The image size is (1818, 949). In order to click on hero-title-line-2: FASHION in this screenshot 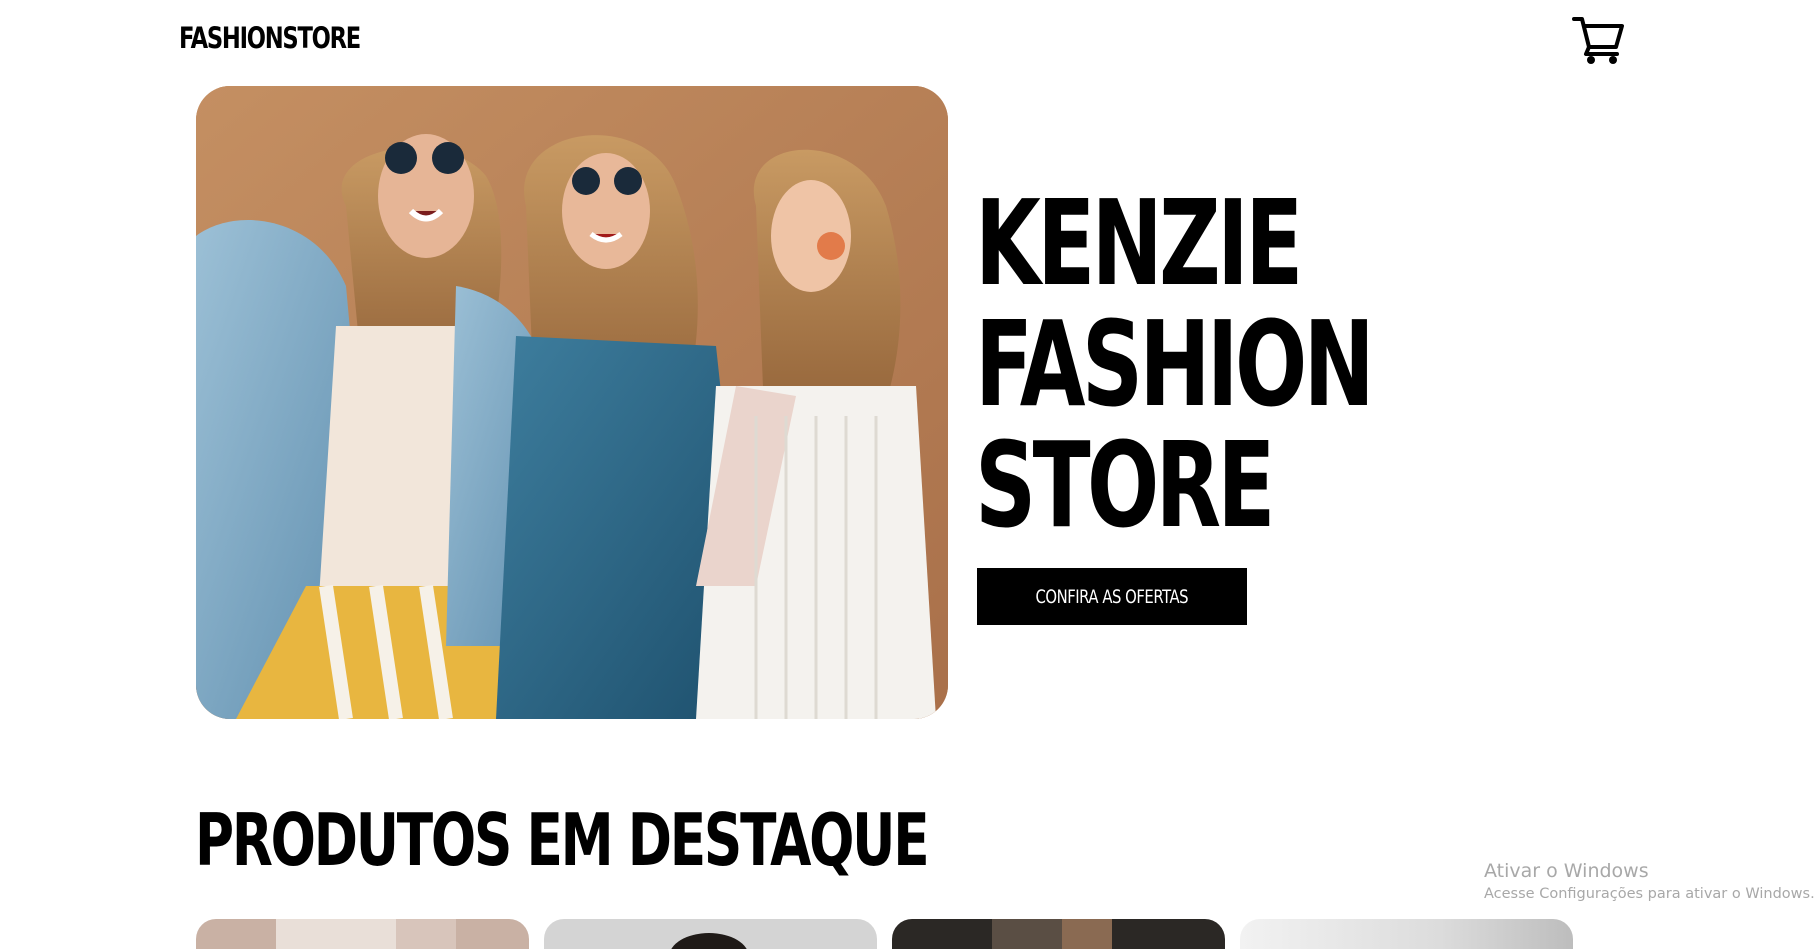, I will do `click(1175, 364)`.